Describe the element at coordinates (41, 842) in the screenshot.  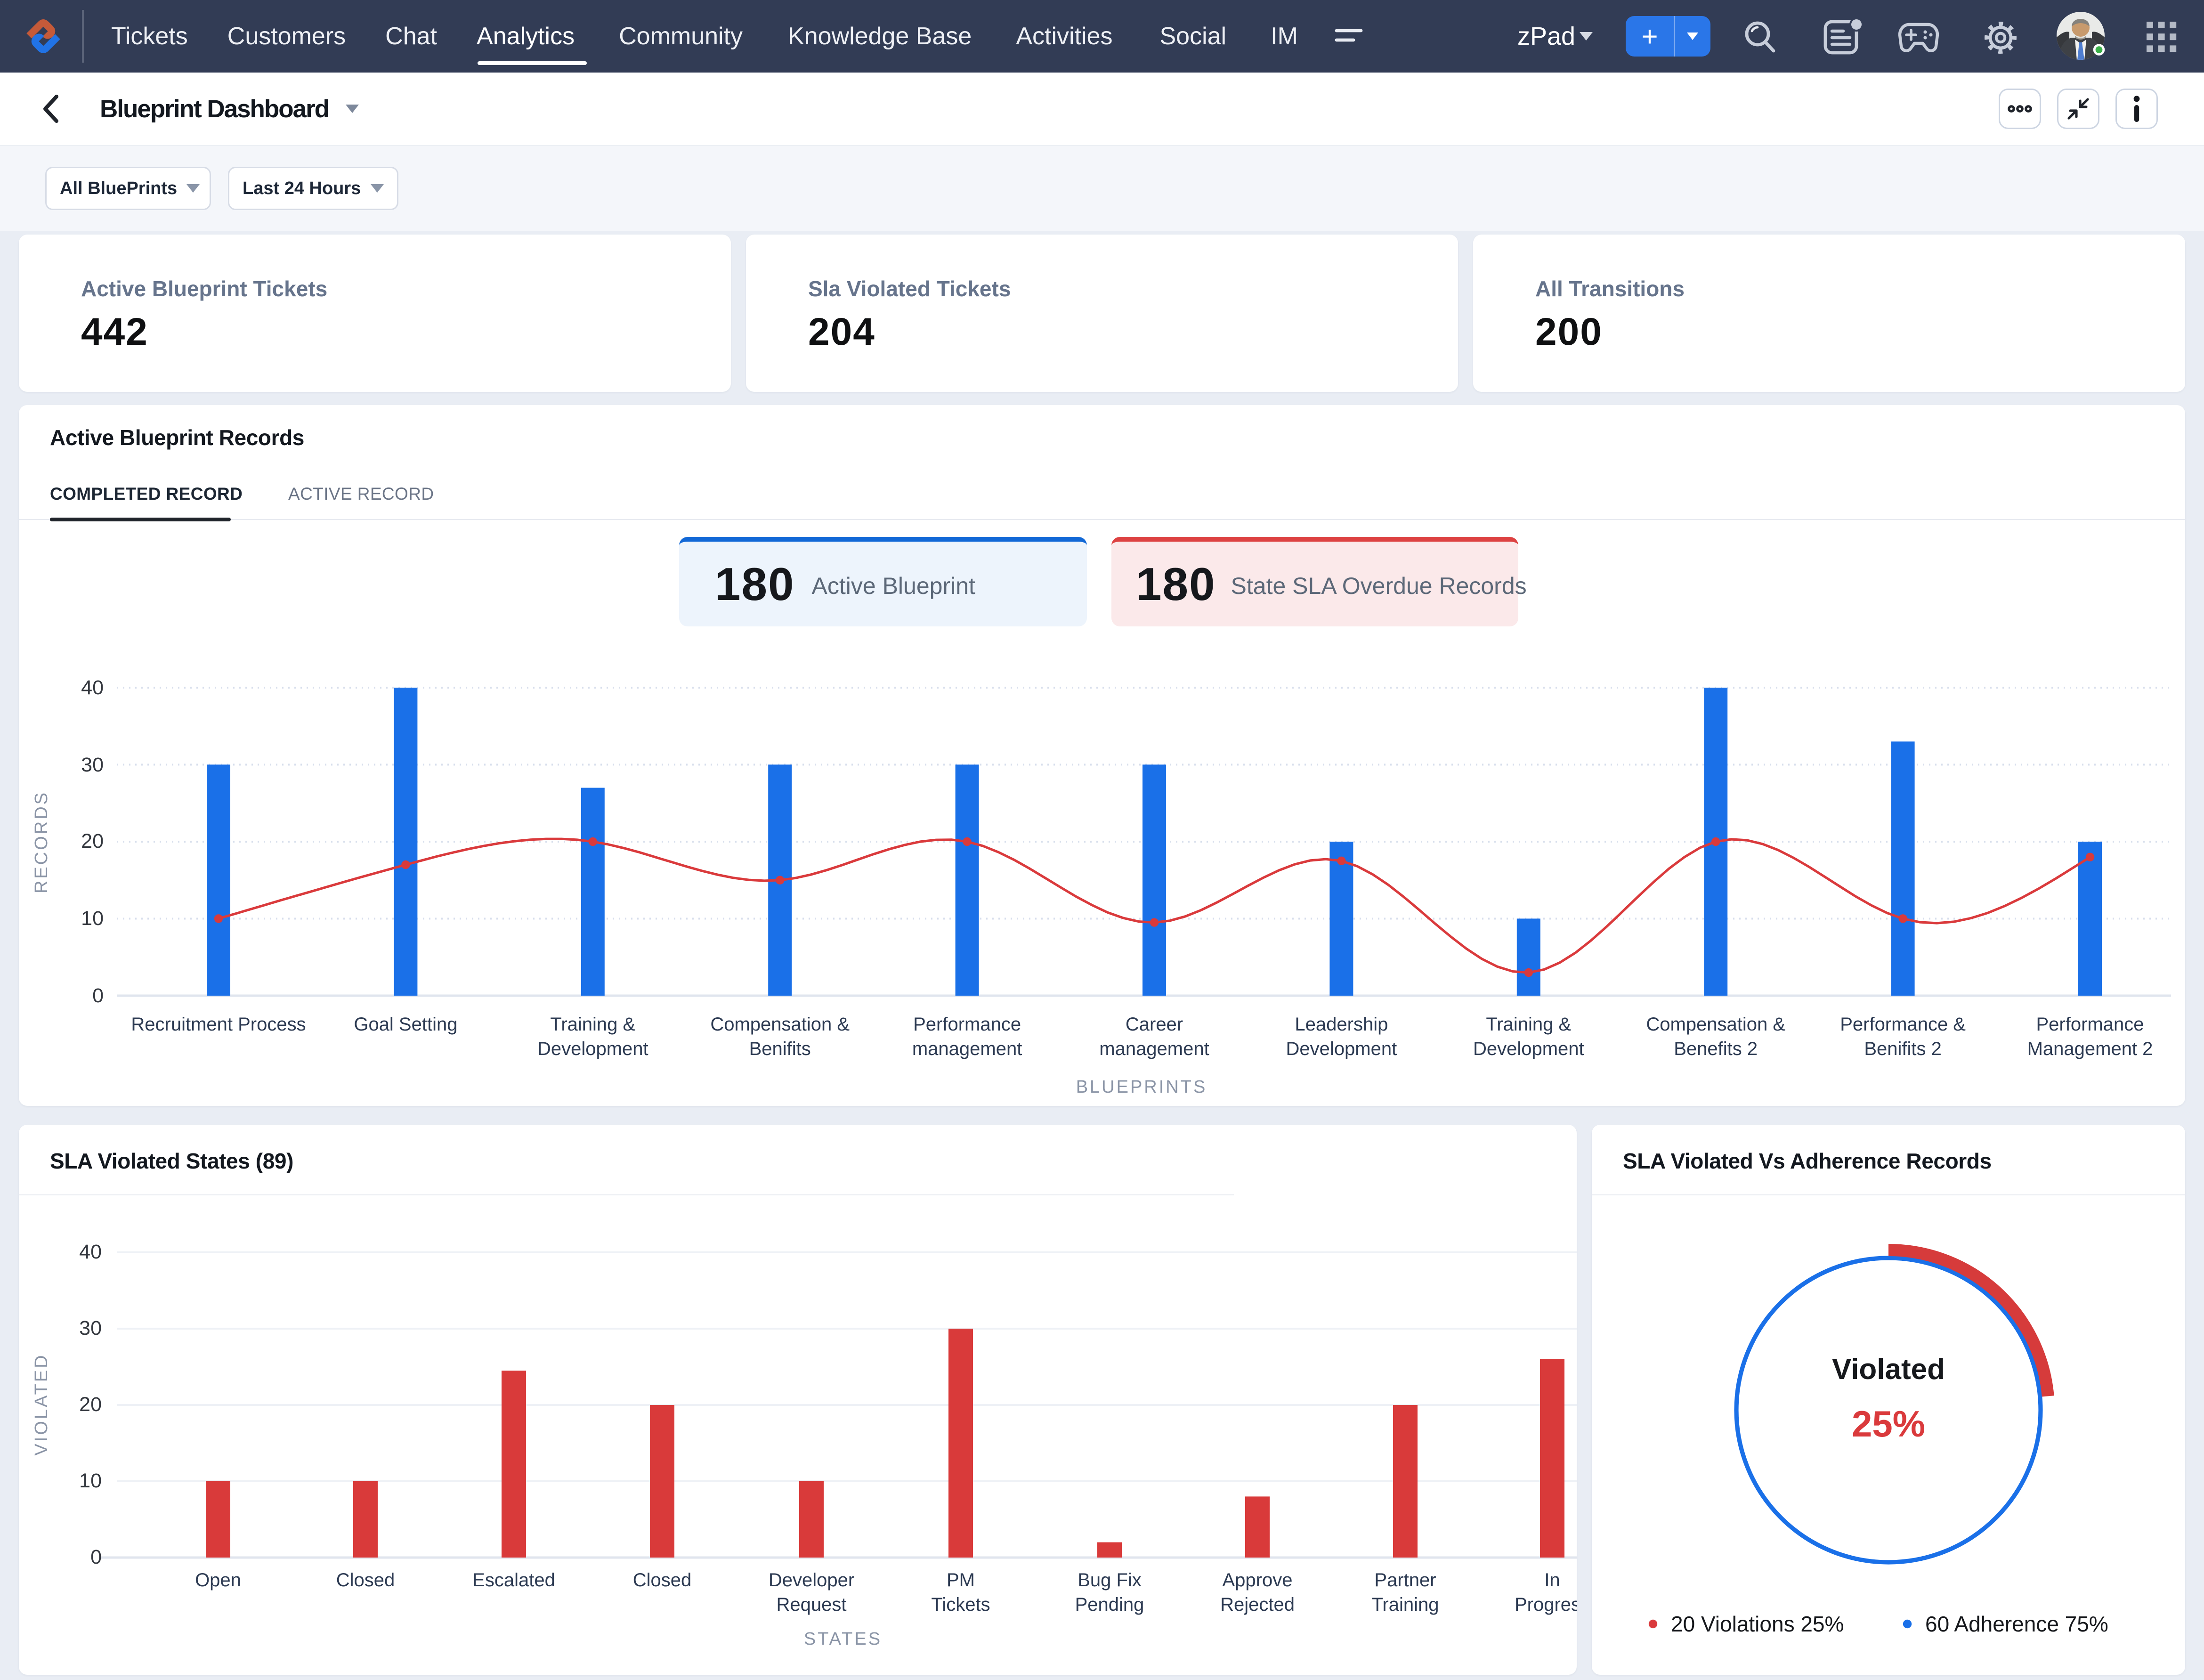
I see `svg-text: RECORDS` at that location.